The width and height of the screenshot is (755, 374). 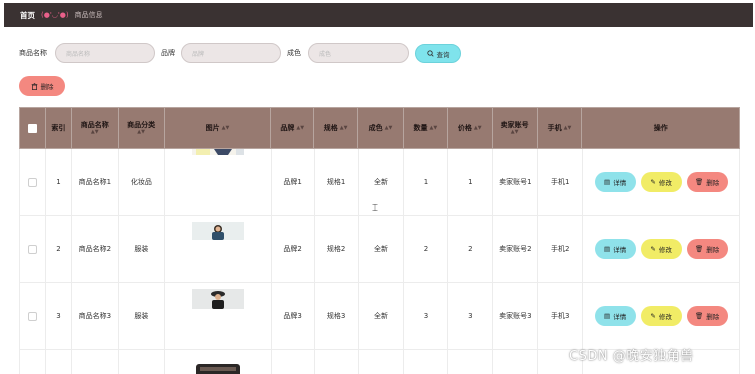 I want to click on search-form: 商品名称 商品名称 品牌 品牌 成色 成色 查询, so click(x=249, y=53).